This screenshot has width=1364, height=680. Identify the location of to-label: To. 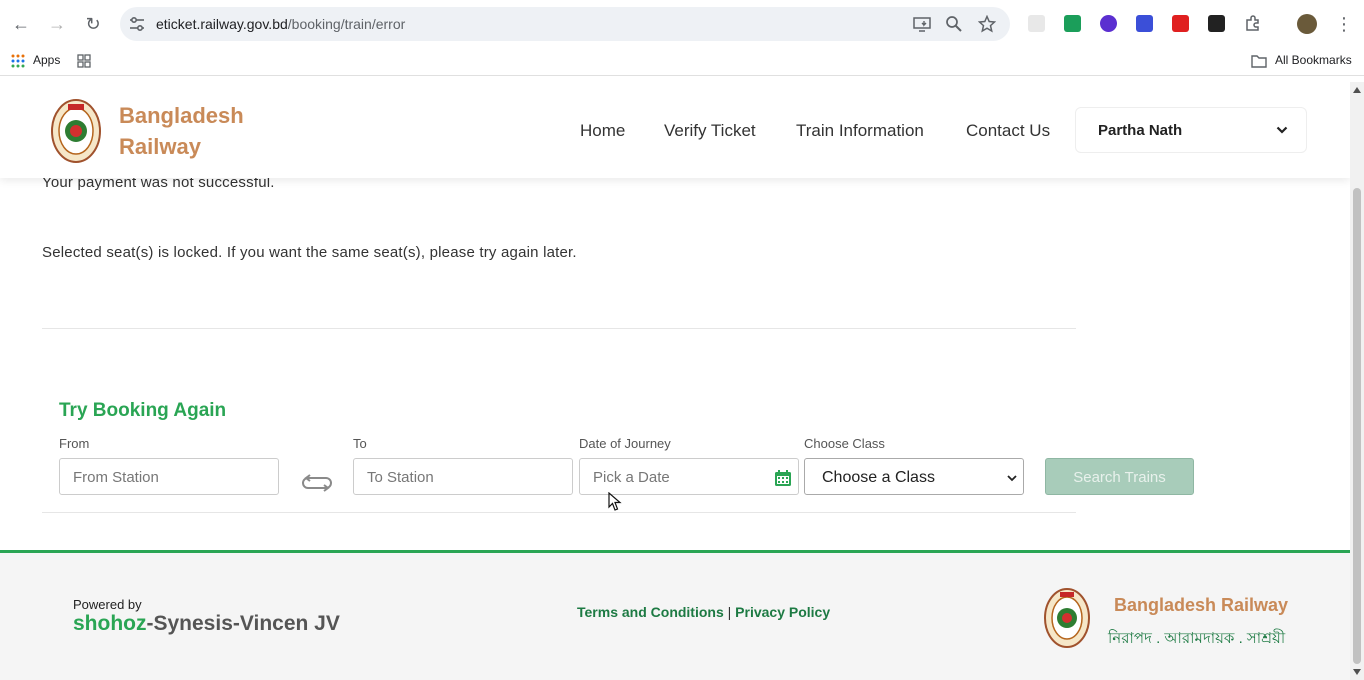
(360, 443).